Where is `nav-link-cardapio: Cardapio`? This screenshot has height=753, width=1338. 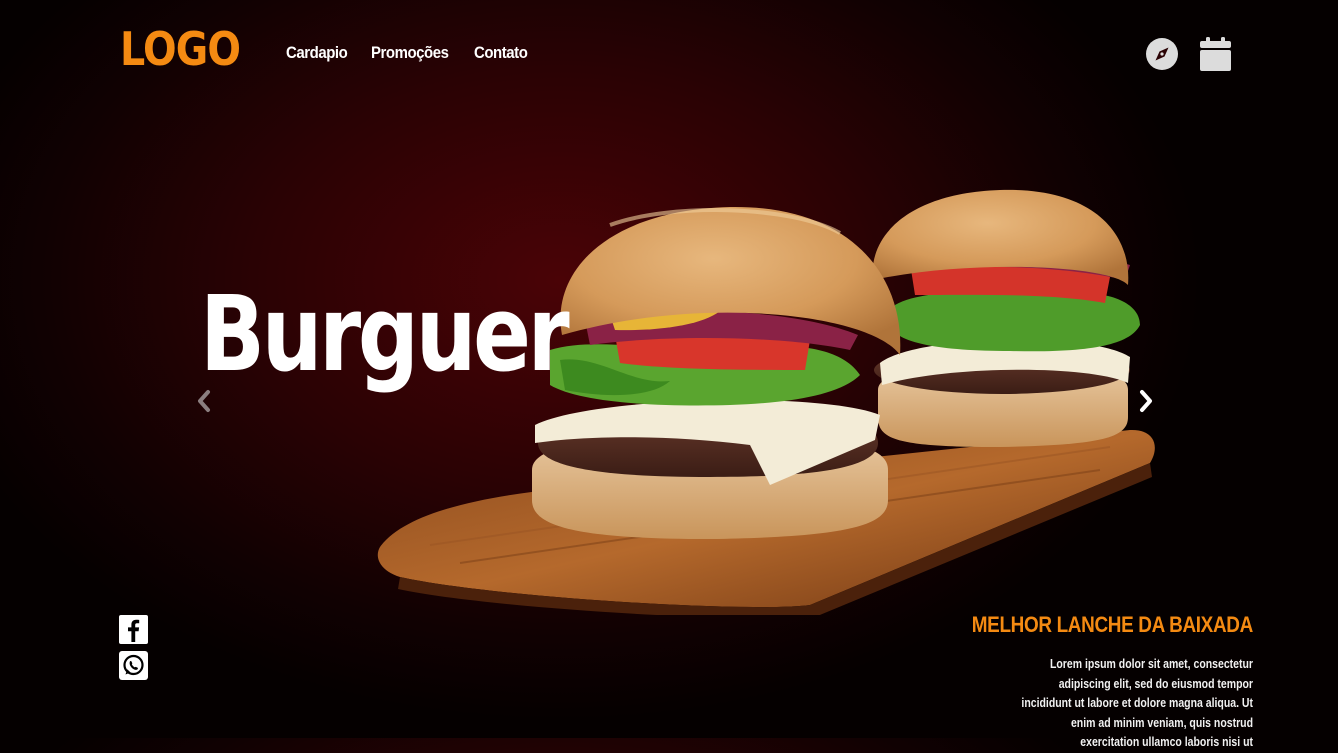
nav-link-cardapio: Cardapio is located at coordinates (317, 53).